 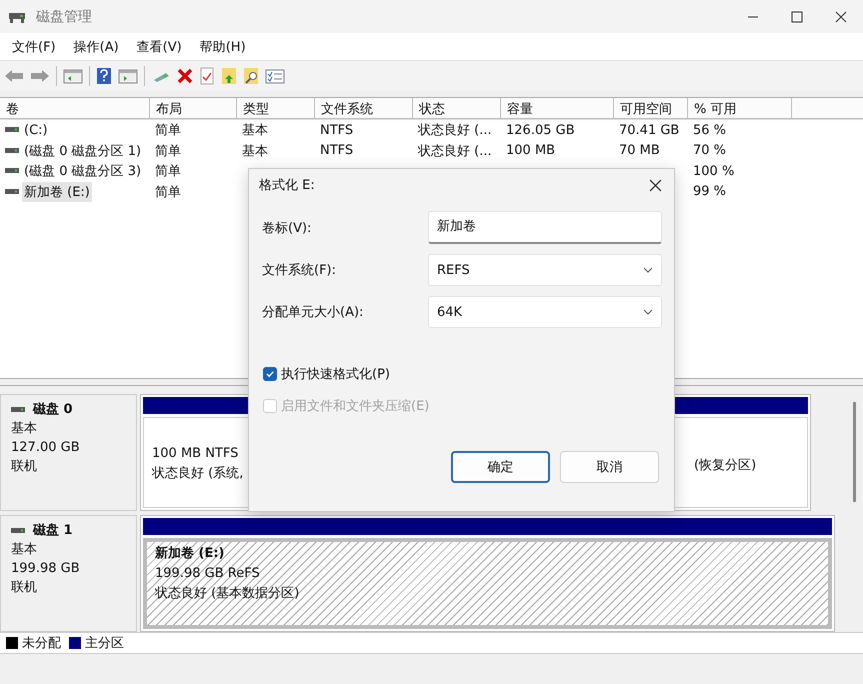 What do you see at coordinates (287, 228) in the screenshot?
I see `field-label: 卷标(V):` at bounding box center [287, 228].